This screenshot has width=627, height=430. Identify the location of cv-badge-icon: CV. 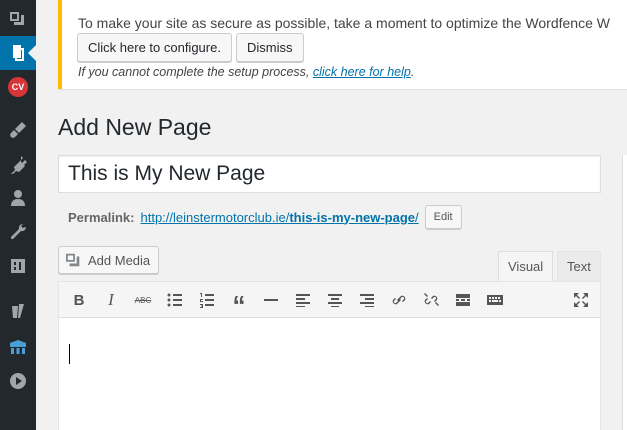
(18, 87).